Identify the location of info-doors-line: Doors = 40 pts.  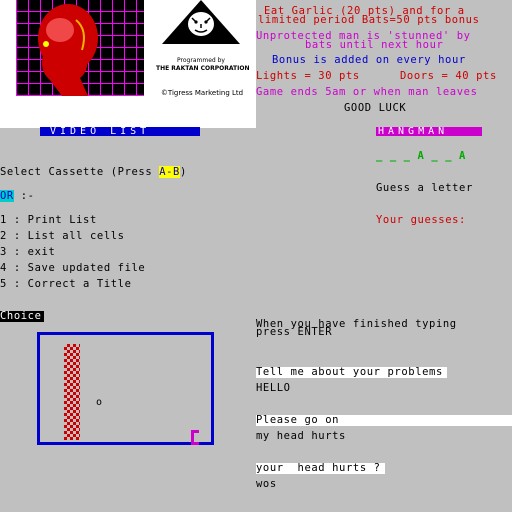
(448, 76).